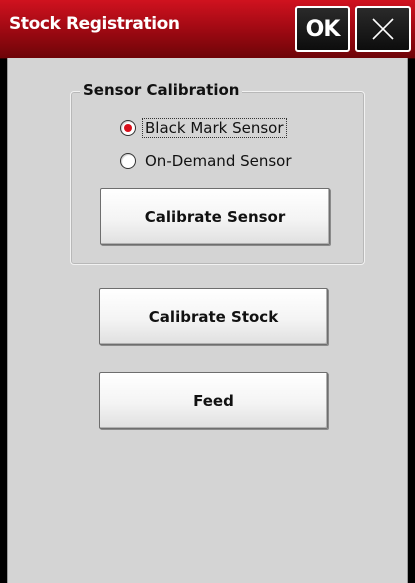  I want to click on radio-on-demand-label: On-Demand Sensor, so click(218, 161).